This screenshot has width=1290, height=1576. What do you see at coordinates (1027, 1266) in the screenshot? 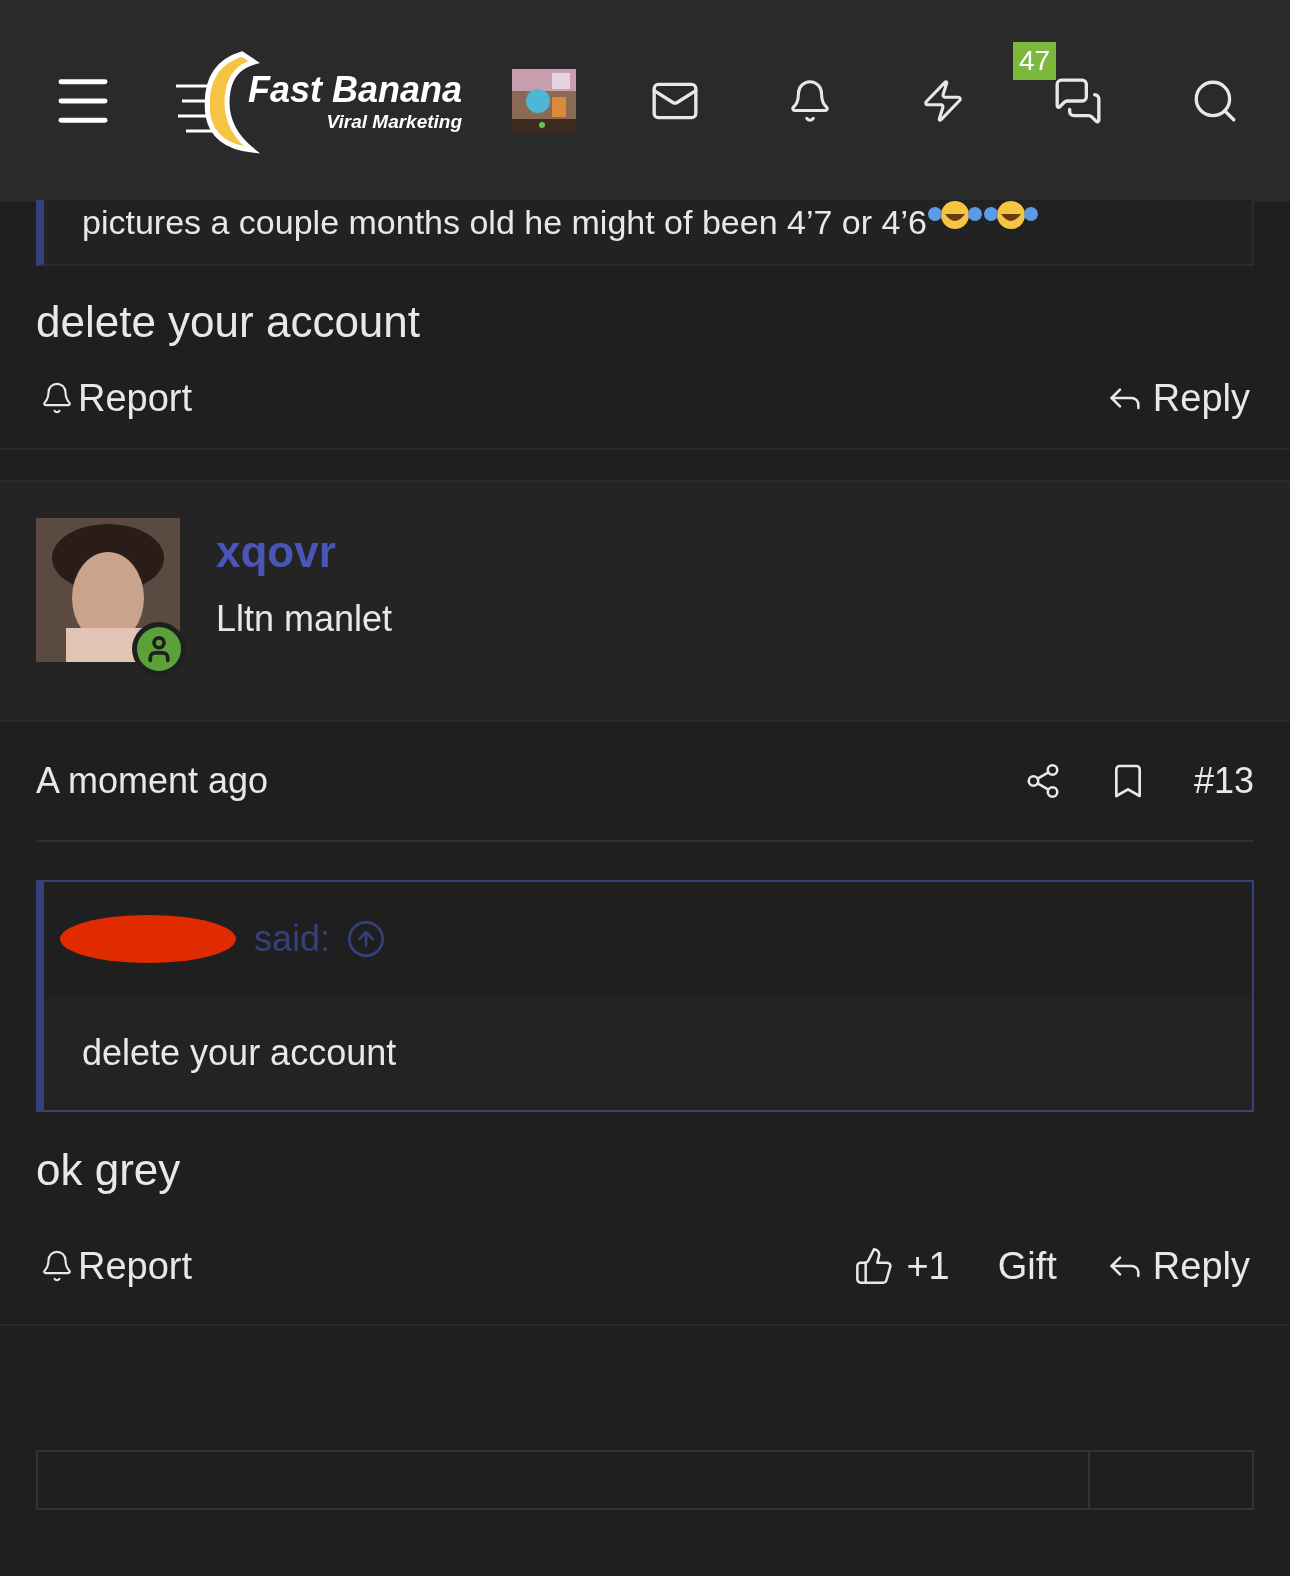
I see `gift-button: Gift` at bounding box center [1027, 1266].